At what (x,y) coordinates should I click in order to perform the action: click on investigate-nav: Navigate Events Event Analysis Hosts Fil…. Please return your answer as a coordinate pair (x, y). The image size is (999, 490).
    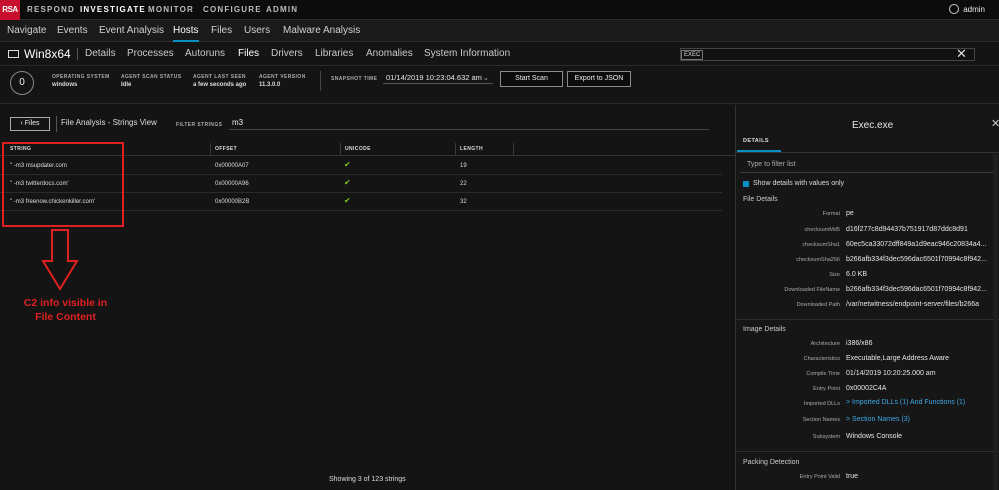
    Looking at the image, I should click on (499, 31).